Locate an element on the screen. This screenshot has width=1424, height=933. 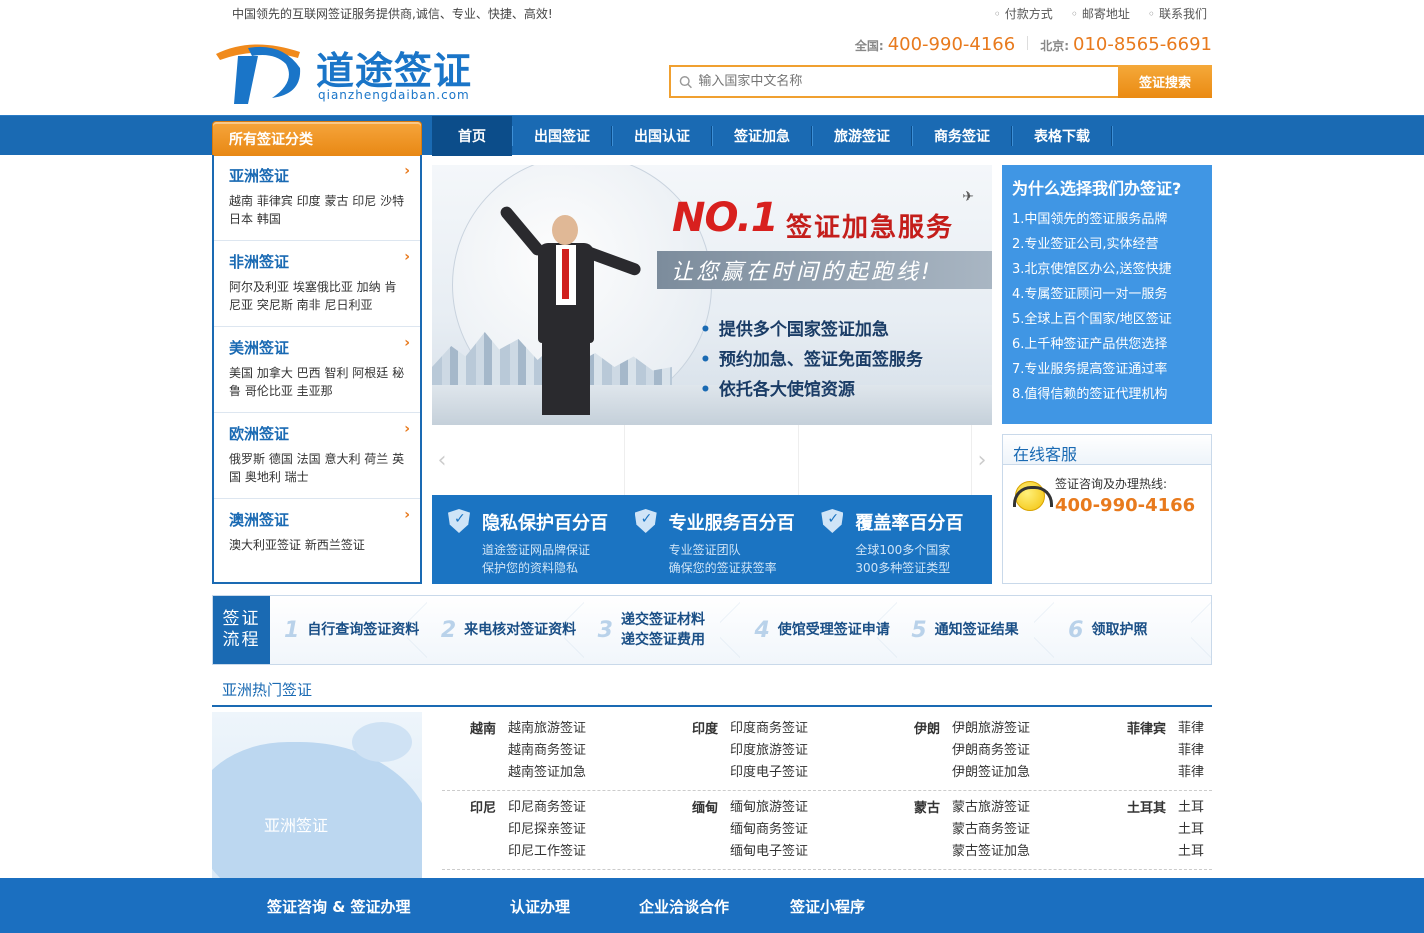
mailing-address-link: 邮寄地址 is located at coordinates (1100, 13).